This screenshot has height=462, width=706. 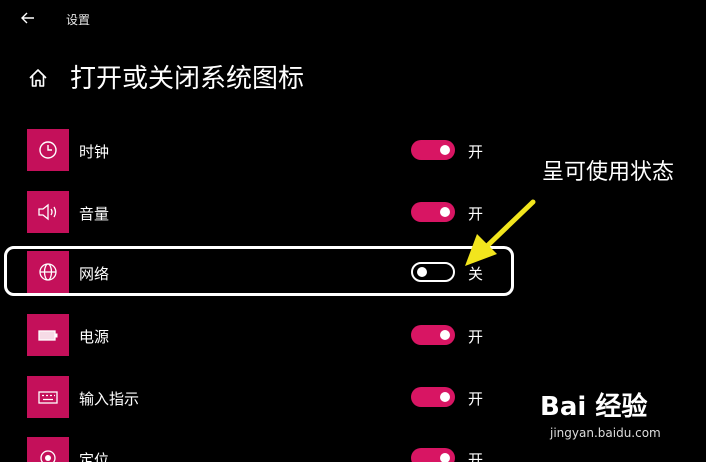 What do you see at coordinates (262, 398) in the screenshot?
I see `setting-row-input-indicator: 输入指示 开` at bounding box center [262, 398].